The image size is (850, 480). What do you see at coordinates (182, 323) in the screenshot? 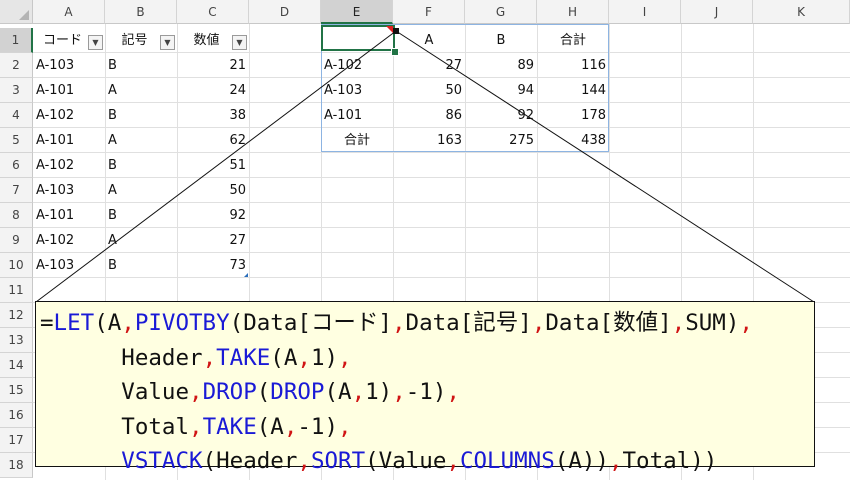
I see `formula-function: PIVOTBY` at bounding box center [182, 323].